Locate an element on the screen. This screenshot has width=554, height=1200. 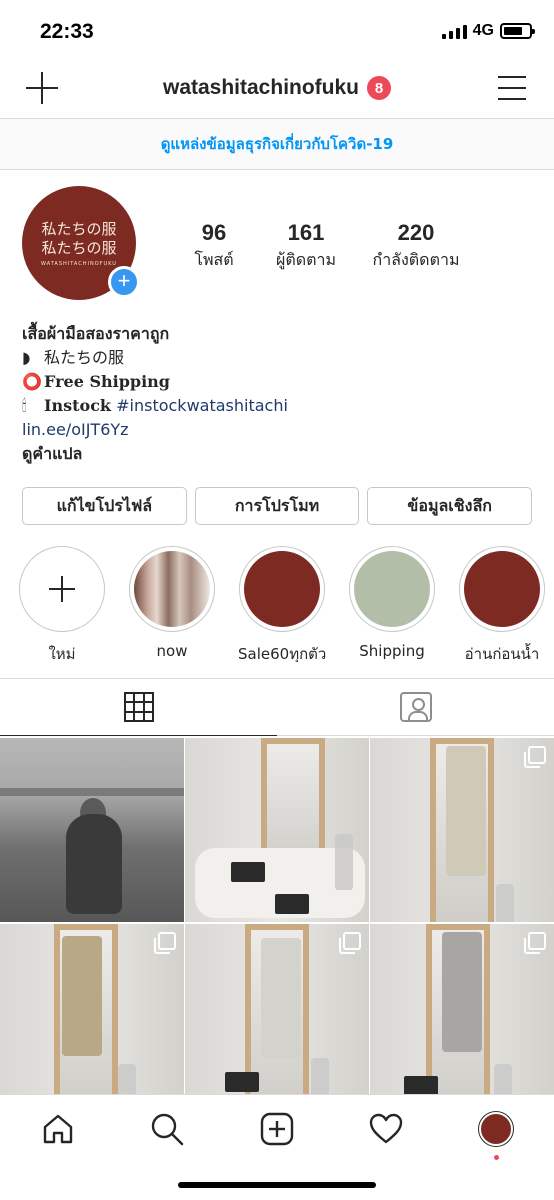
home-icon is located at coordinates (58, 1129).